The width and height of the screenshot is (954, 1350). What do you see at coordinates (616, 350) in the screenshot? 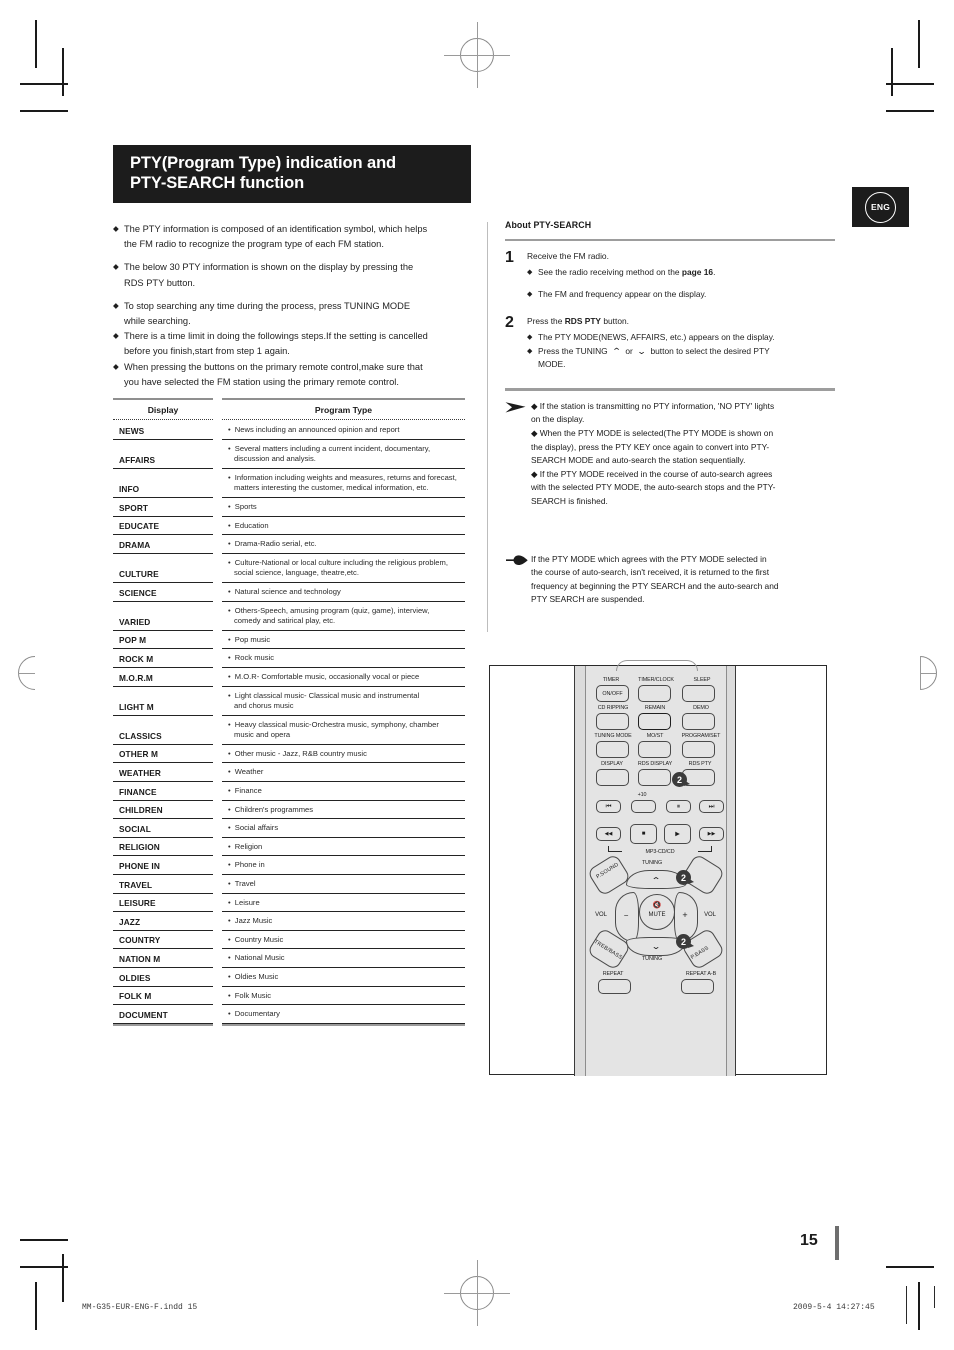
I see `tuning-up-icon: ⌃` at bounding box center [616, 350].